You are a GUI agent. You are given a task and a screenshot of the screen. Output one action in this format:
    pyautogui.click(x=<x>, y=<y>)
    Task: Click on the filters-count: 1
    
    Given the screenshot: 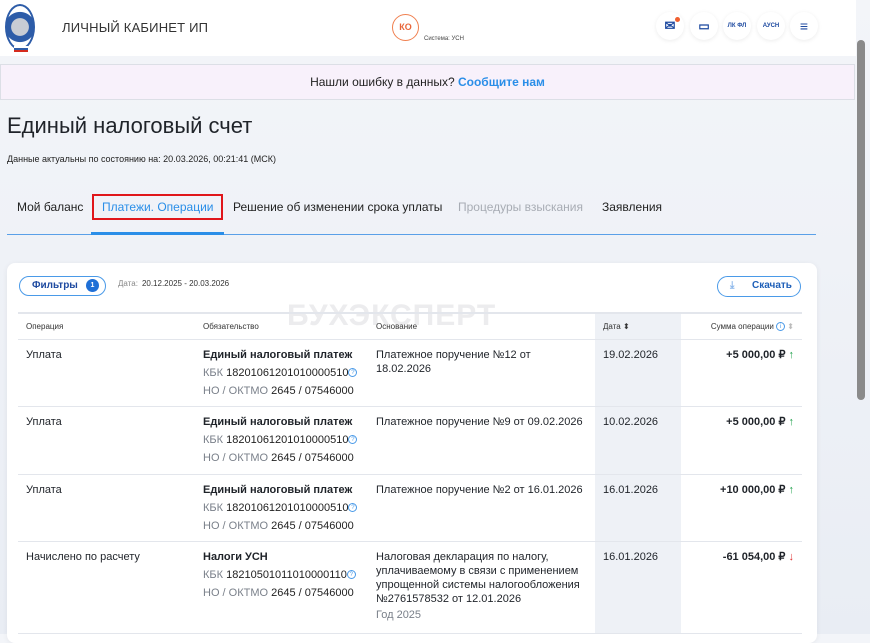 What is the action you would take?
    pyautogui.click(x=92, y=285)
    